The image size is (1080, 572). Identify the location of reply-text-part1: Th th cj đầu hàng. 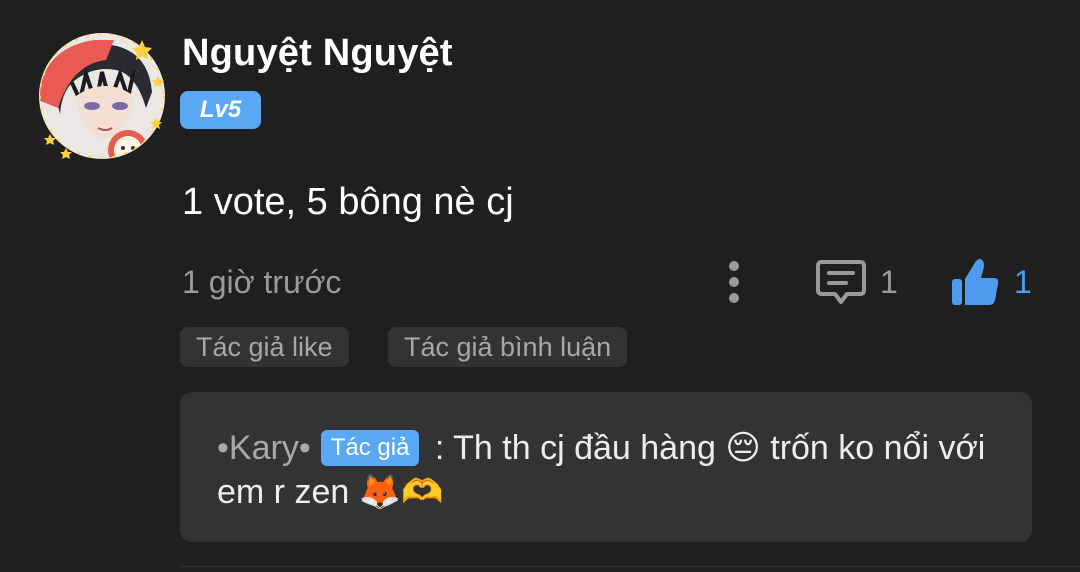
(589, 448).